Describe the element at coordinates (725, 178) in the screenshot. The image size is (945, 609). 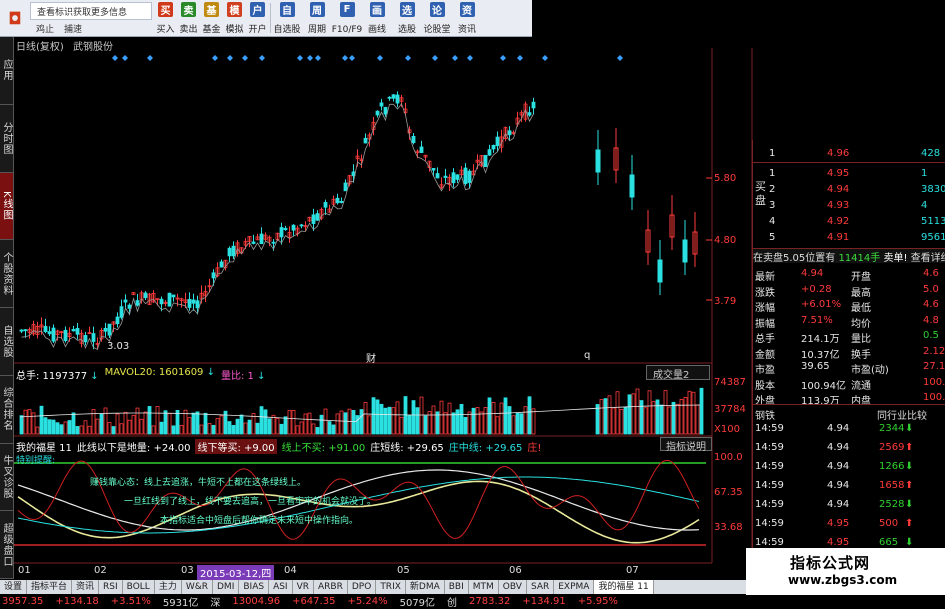
I see `price-axis-label-0: 5.80` at that location.